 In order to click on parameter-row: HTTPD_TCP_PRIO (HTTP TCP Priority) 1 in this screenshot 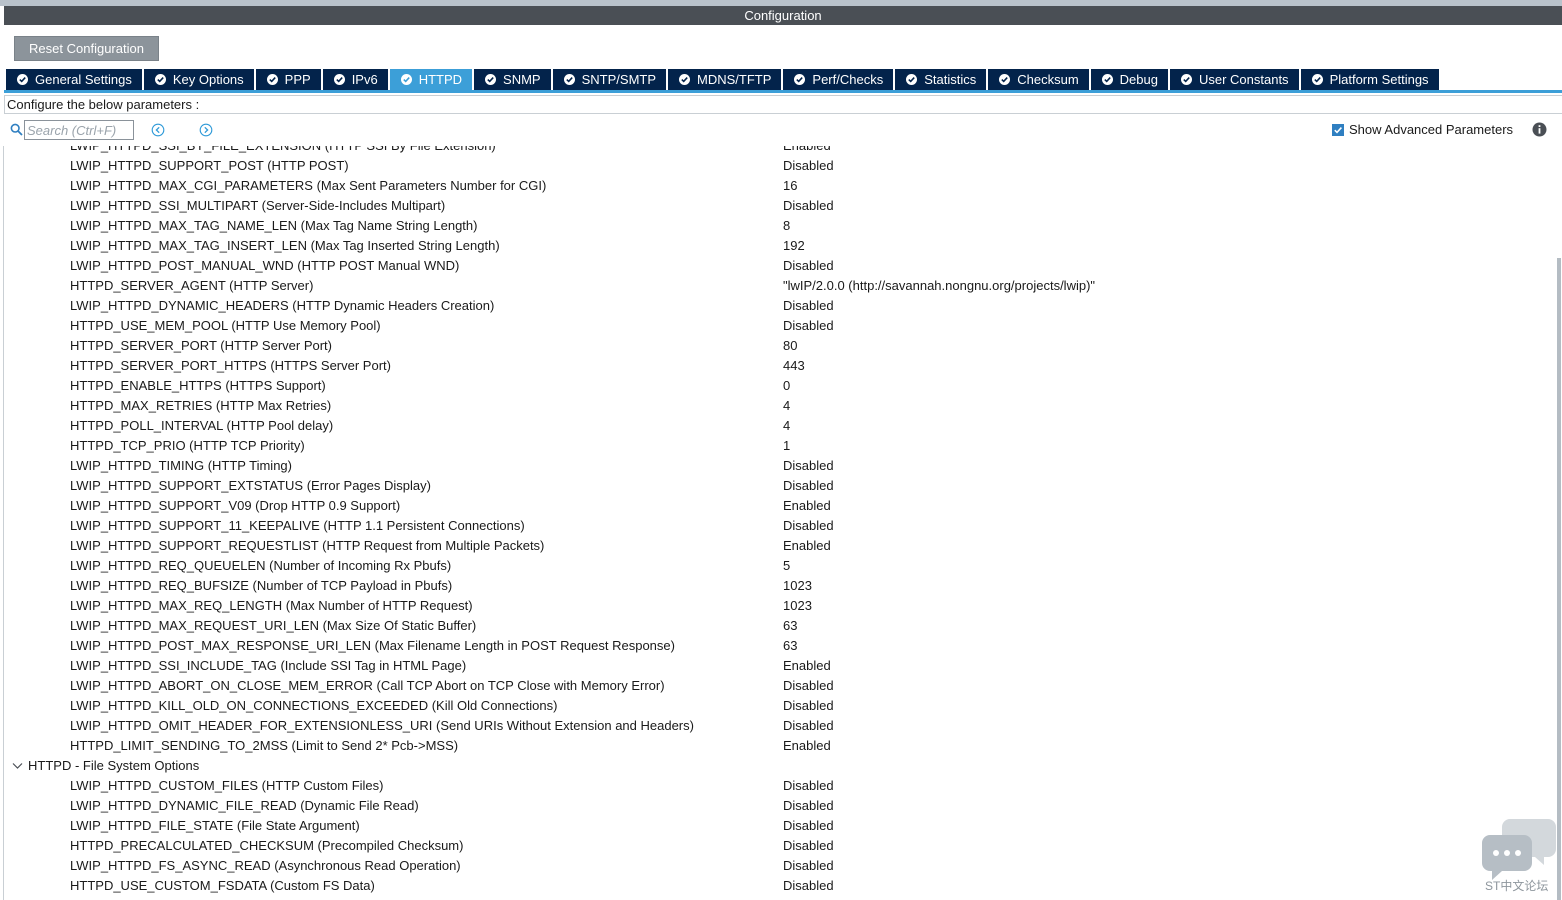, I will do `click(778, 446)`.